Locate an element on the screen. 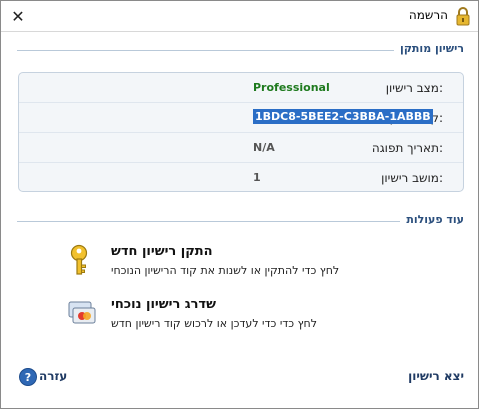 This screenshot has height=409, width=479. row-label: תאריך תפוגה: is located at coordinates (407, 148).